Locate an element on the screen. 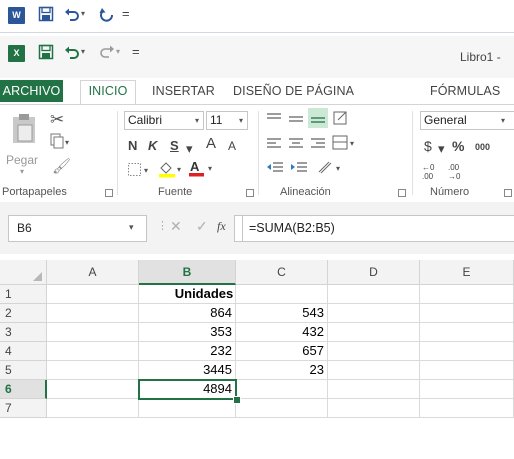  cell-b6: 4894 is located at coordinates (187, 389).